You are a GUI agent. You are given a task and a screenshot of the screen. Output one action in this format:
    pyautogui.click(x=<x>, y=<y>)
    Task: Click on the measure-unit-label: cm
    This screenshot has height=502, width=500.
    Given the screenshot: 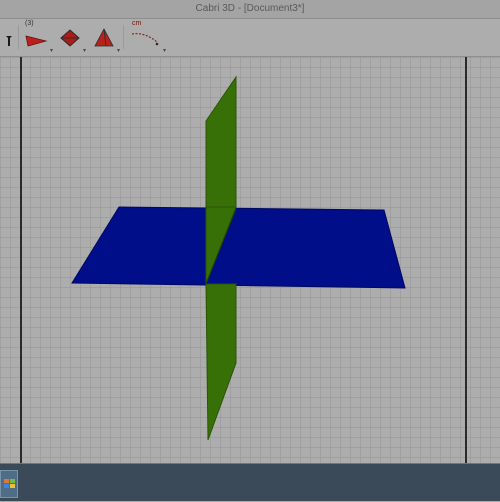 What is the action you would take?
    pyautogui.click(x=137, y=23)
    